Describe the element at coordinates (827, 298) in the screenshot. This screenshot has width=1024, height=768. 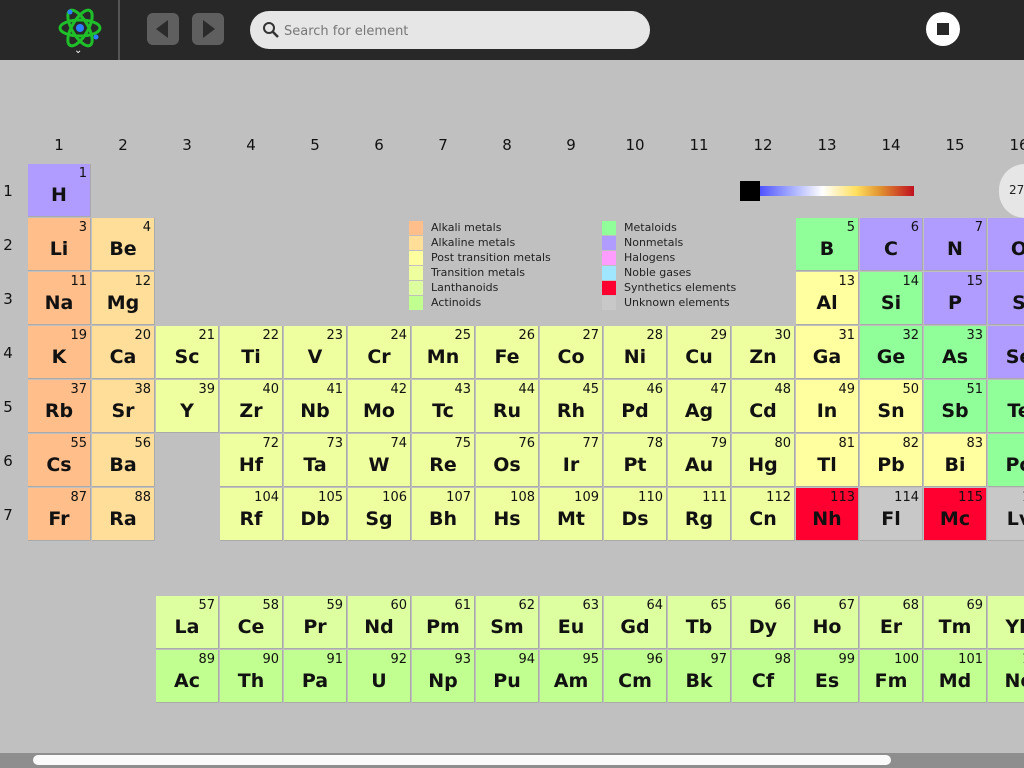
I see `element-cell: 13 Al` at that location.